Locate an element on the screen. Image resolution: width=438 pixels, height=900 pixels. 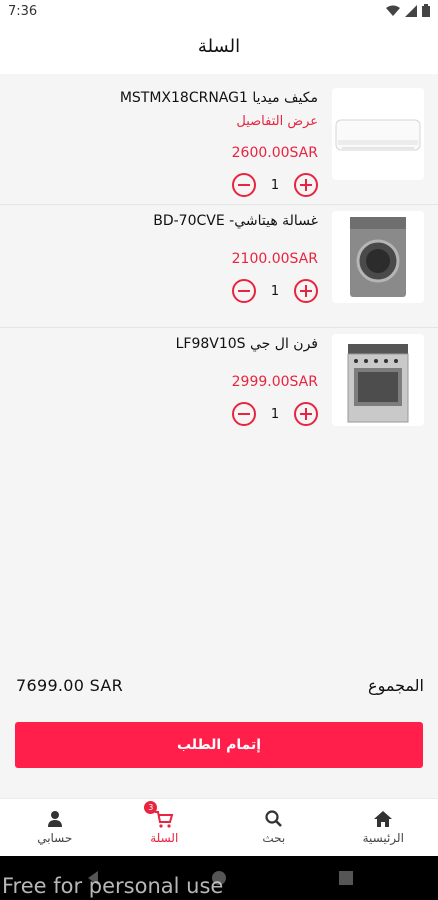
cart-item: غسالة هيتاشي- BD-70CVE 2100.00SAR 1 is located at coordinates (219, 266).